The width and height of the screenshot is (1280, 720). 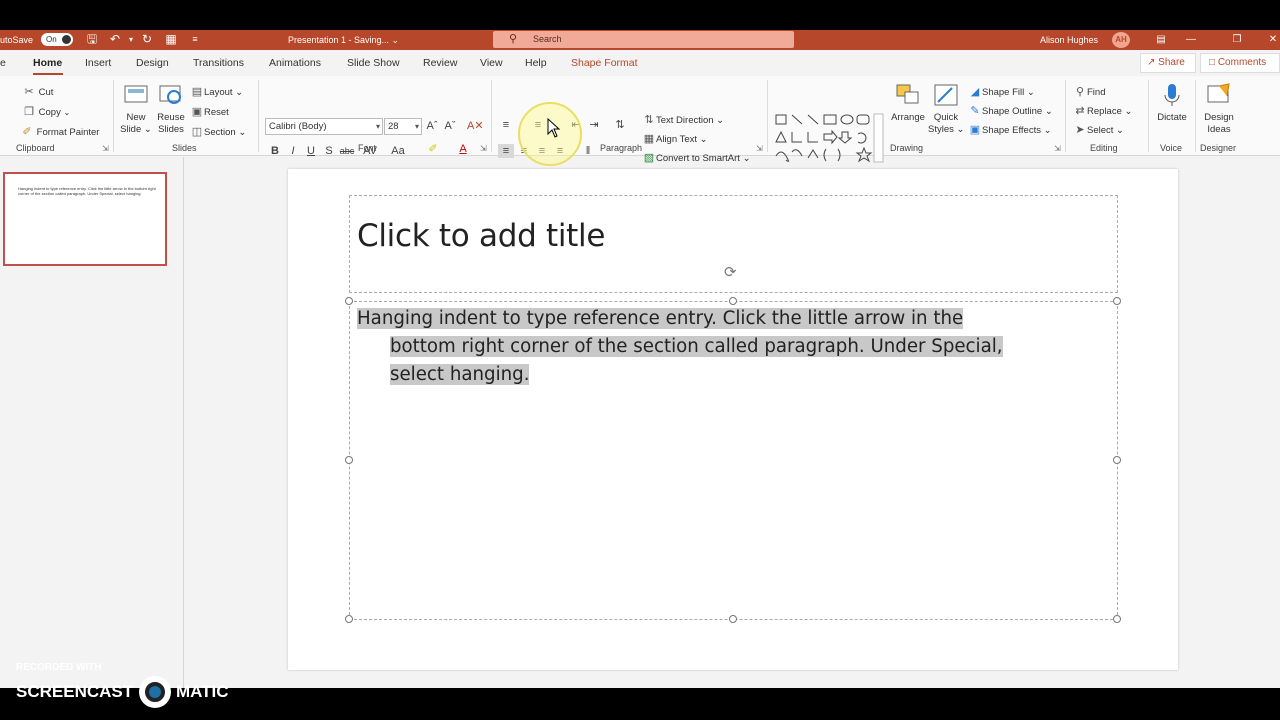 I want to click on tab-file: e, so click(x=3, y=63).